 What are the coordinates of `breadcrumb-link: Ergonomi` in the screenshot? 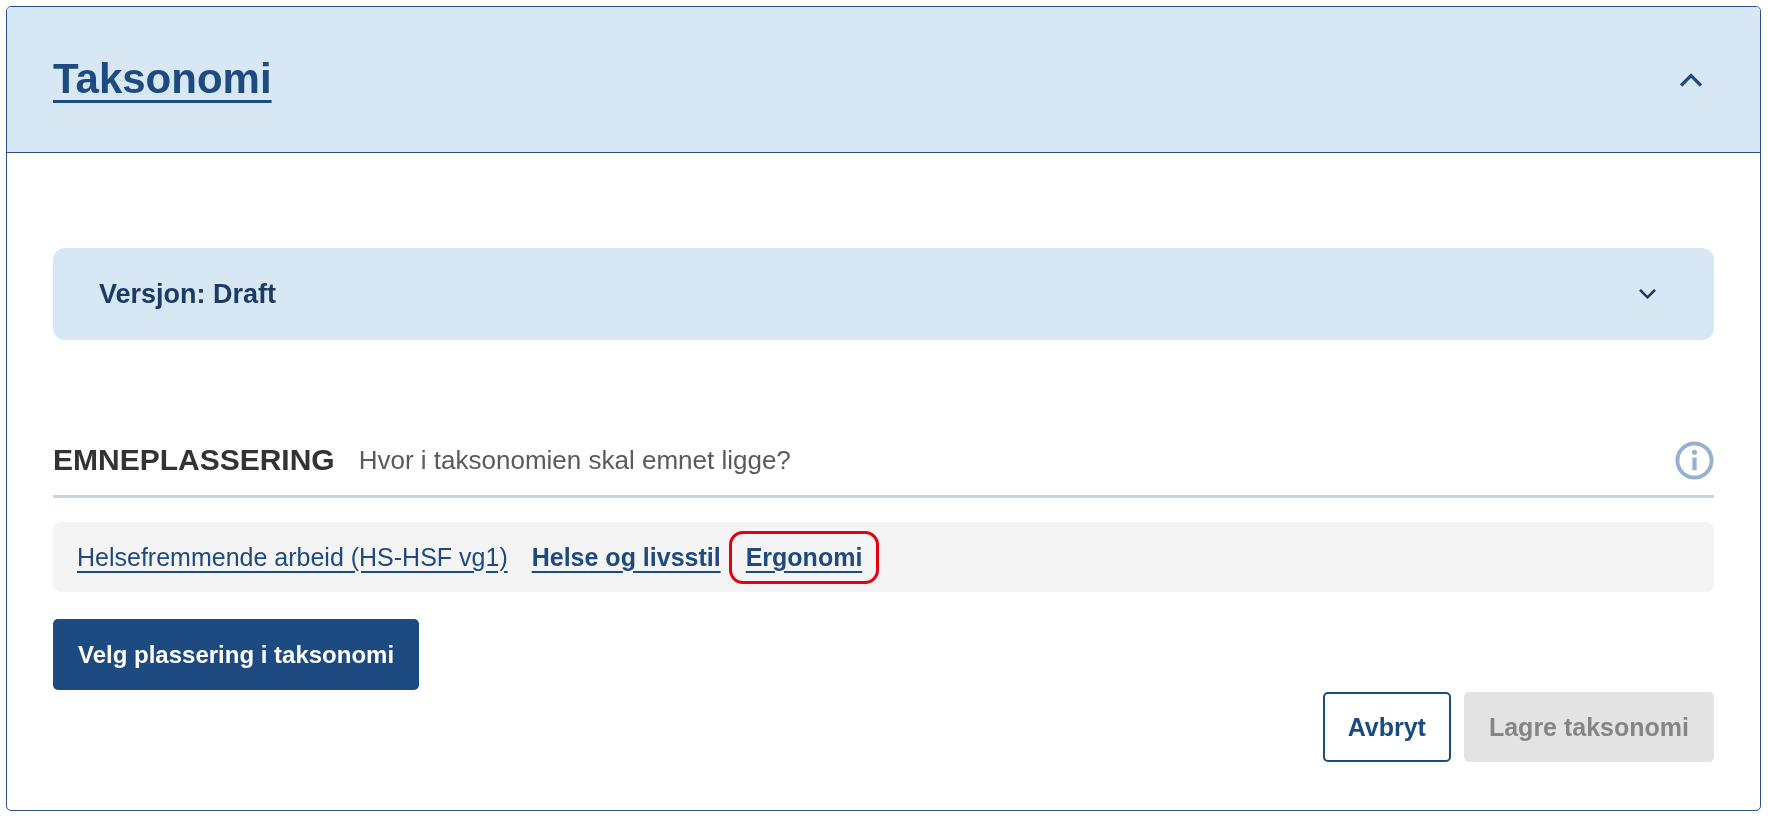 It's located at (804, 557).